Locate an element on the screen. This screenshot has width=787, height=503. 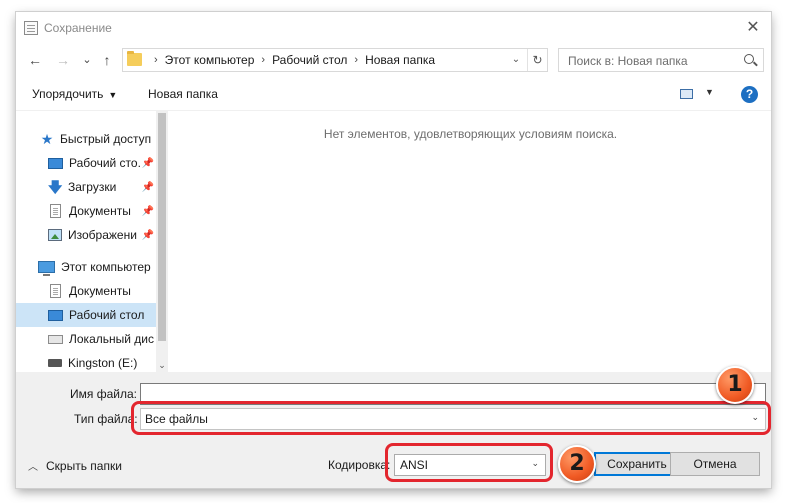
command-bar: Упорядочить ▼ Новая папка ▼ ? is located at coordinates (393, 94).